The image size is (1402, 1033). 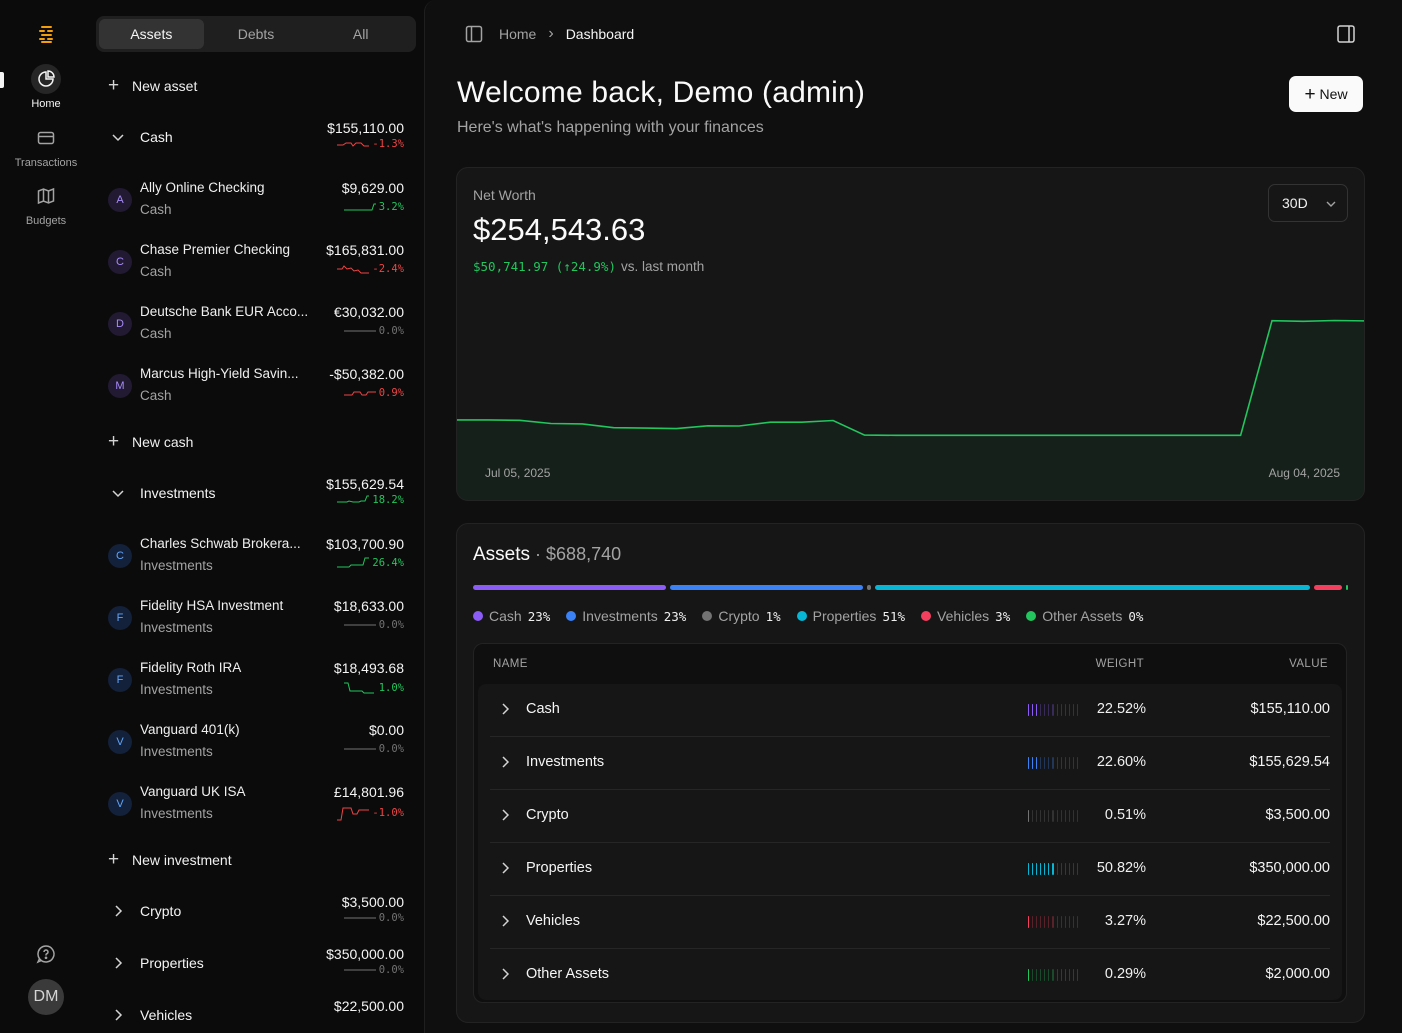 I want to click on account-amount: $103,700.90, so click(x=365, y=544).